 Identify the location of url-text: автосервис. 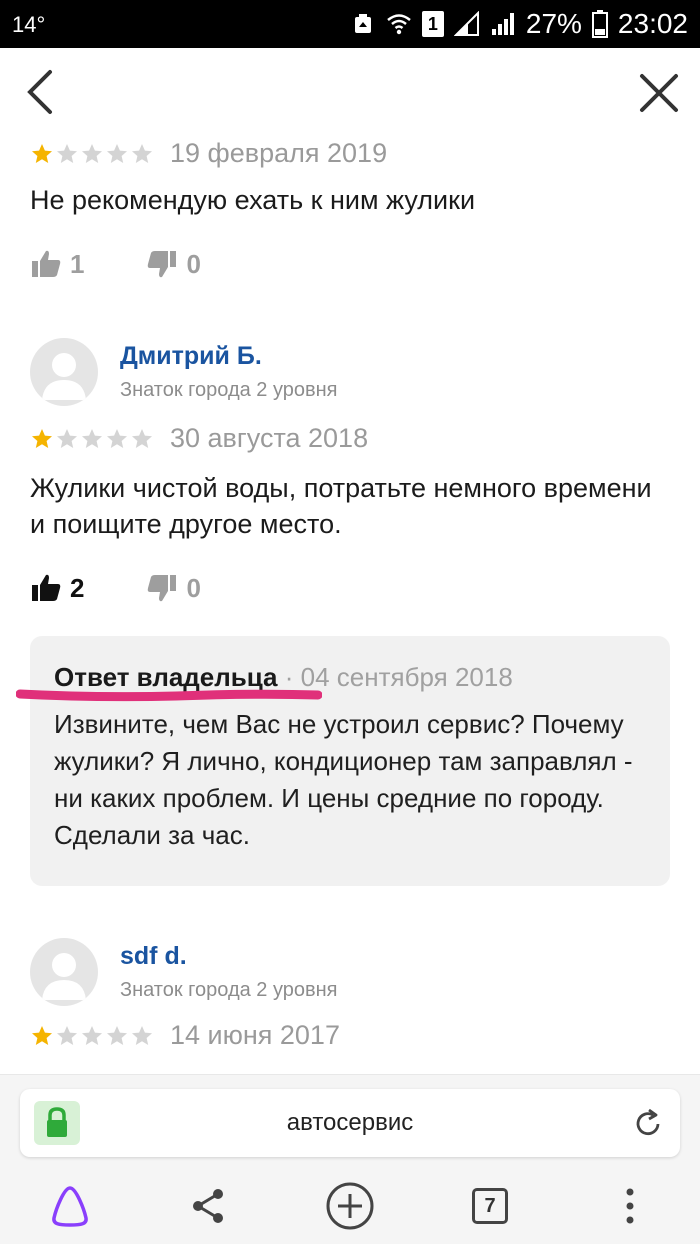
(350, 1122).